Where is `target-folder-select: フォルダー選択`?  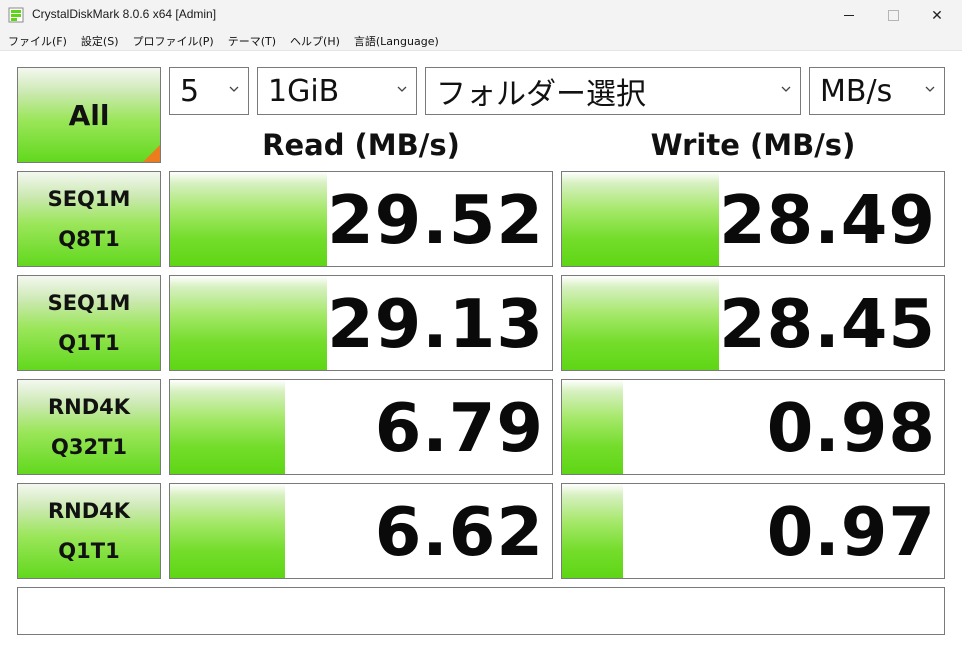
target-folder-select: フォルダー選択 is located at coordinates (613, 91).